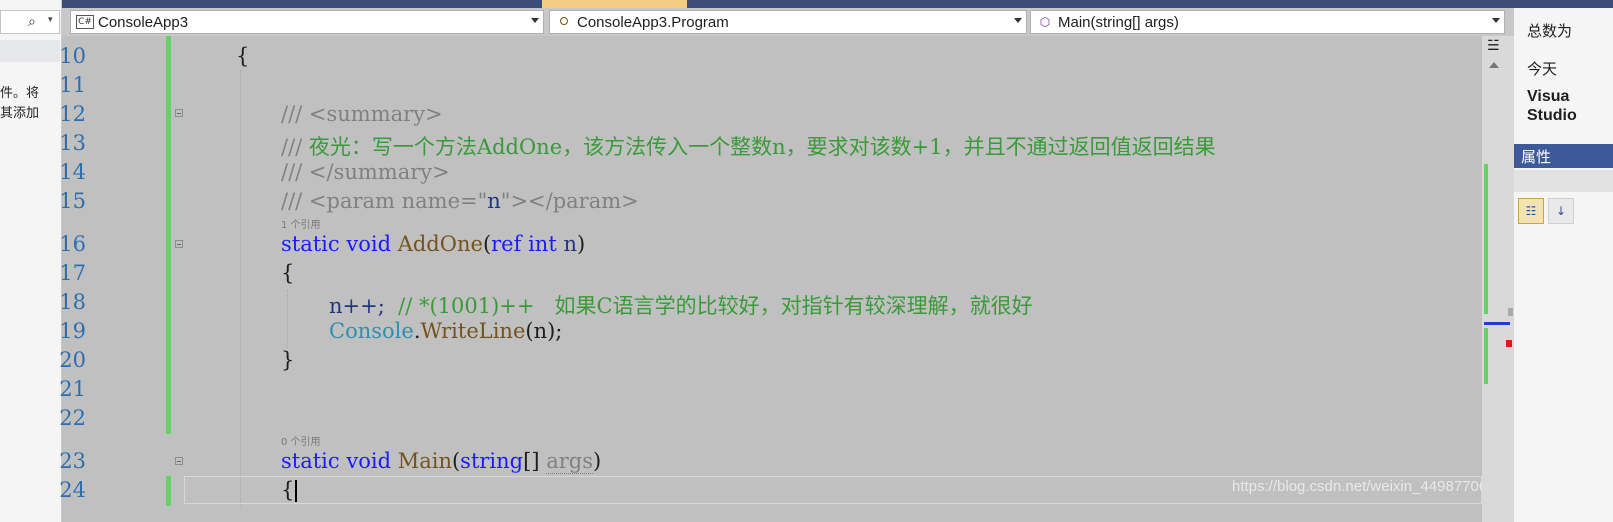 The height and width of the screenshot is (522, 1613). What do you see at coordinates (1498, 279) in the screenshot?
I see `vertical-scrollbar: ☱` at bounding box center [1498, 279].